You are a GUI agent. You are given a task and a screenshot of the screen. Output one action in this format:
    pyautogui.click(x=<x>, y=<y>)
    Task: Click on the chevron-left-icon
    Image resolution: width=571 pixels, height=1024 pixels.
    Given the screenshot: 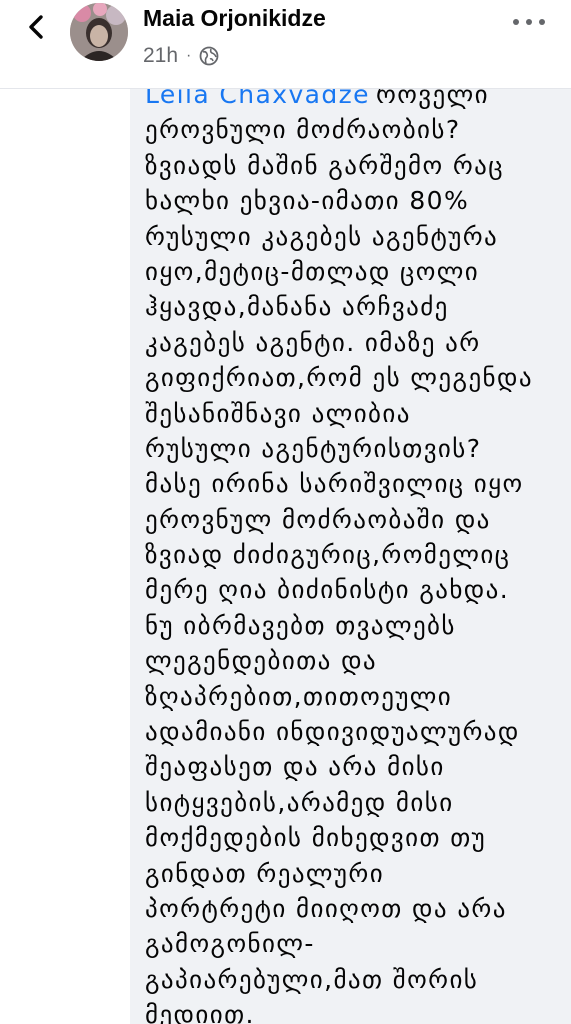 What is the action you would take?
    pyautogui.click(x=36, y=27)
    